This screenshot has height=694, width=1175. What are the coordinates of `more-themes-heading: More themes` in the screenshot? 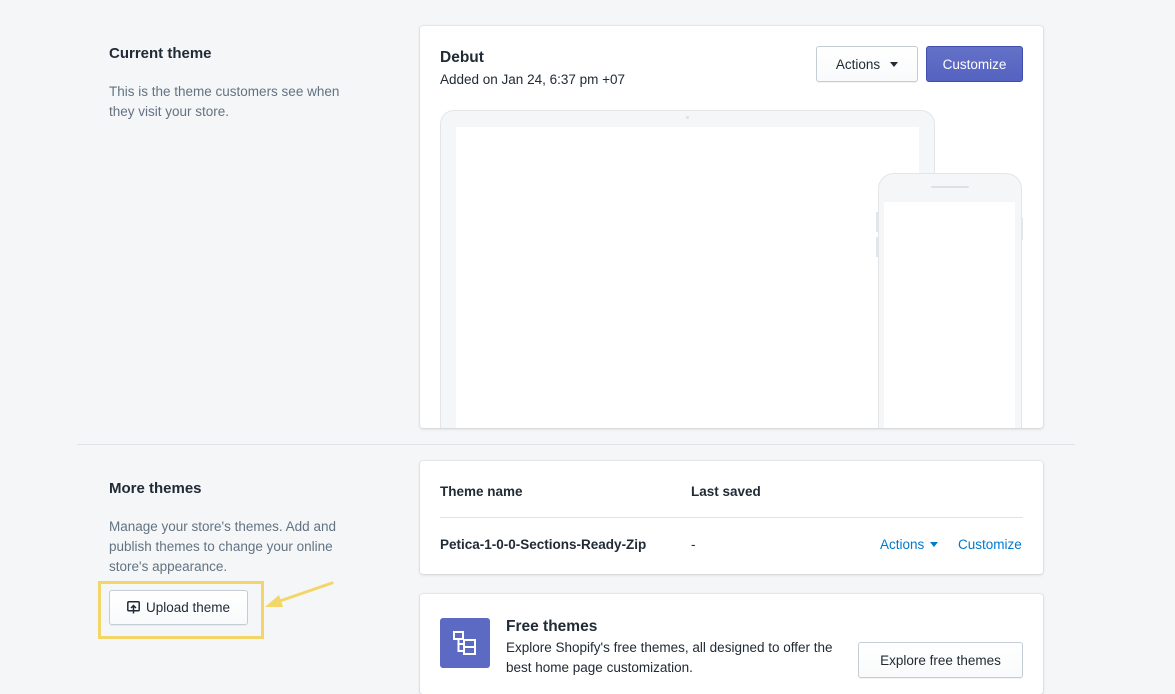 It's located at (155, 488).